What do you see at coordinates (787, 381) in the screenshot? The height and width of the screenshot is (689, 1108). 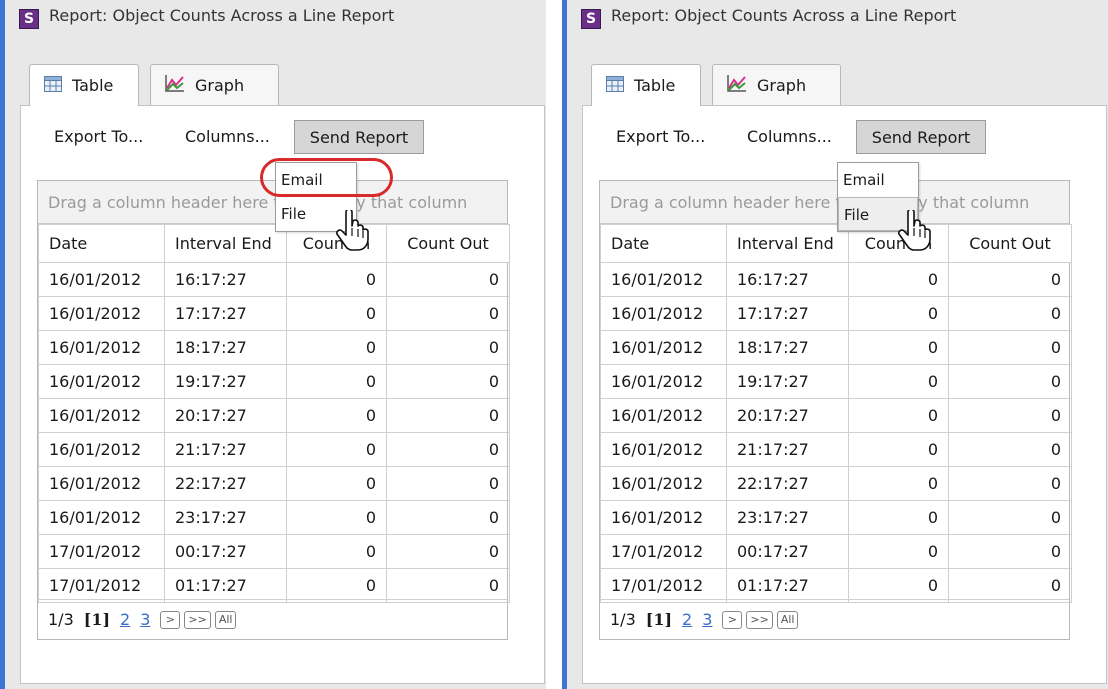 I see `cell-interval-end: 19:17:27` at bounding box center [787, 381].